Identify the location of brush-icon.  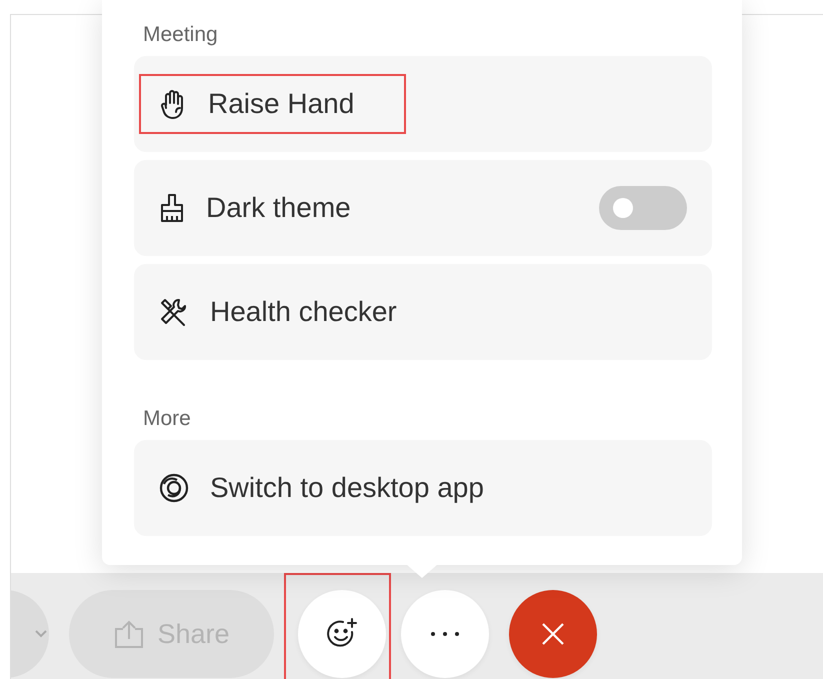
(172, 208).